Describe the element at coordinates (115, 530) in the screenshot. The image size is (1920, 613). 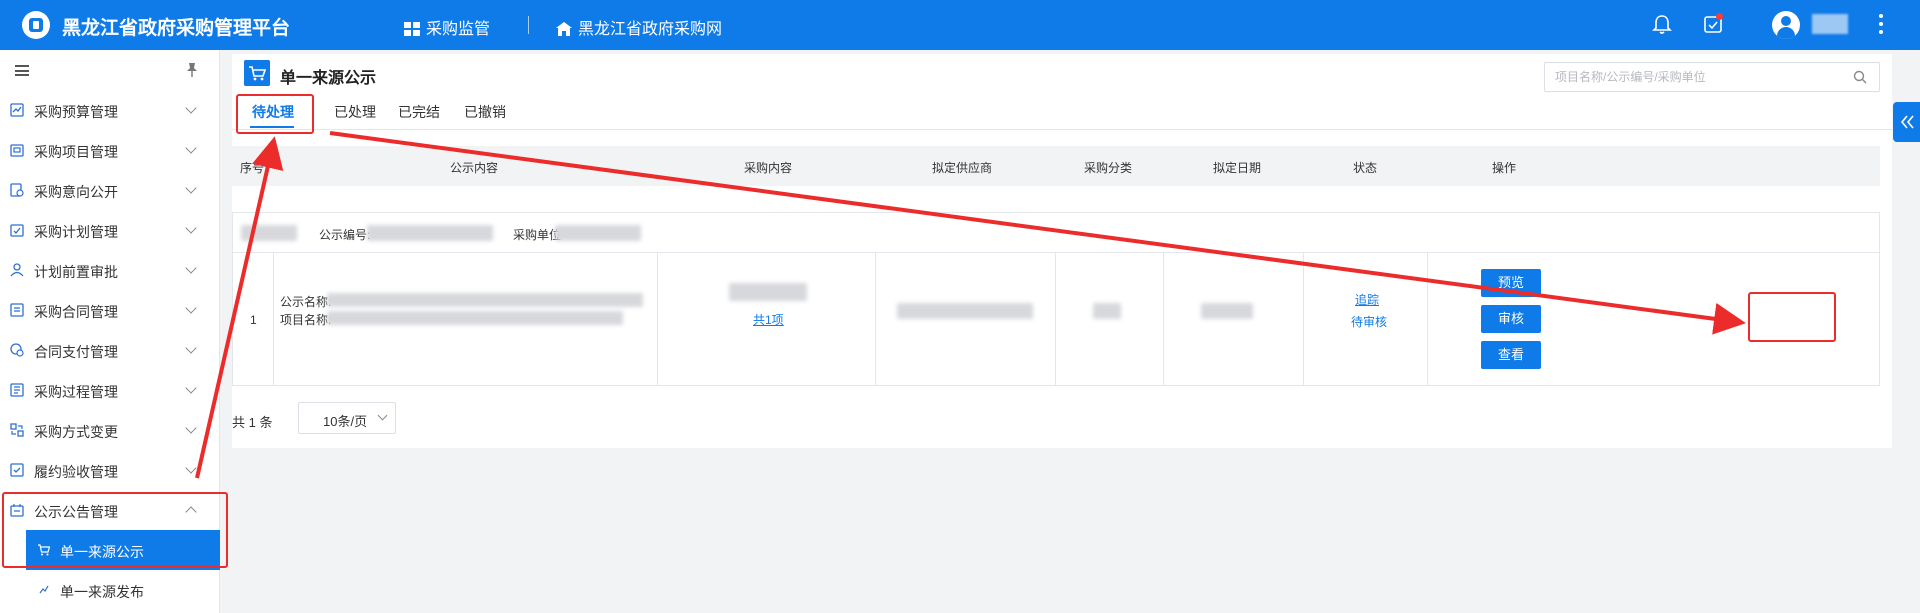
I see `highlight-box-menu` at that location.